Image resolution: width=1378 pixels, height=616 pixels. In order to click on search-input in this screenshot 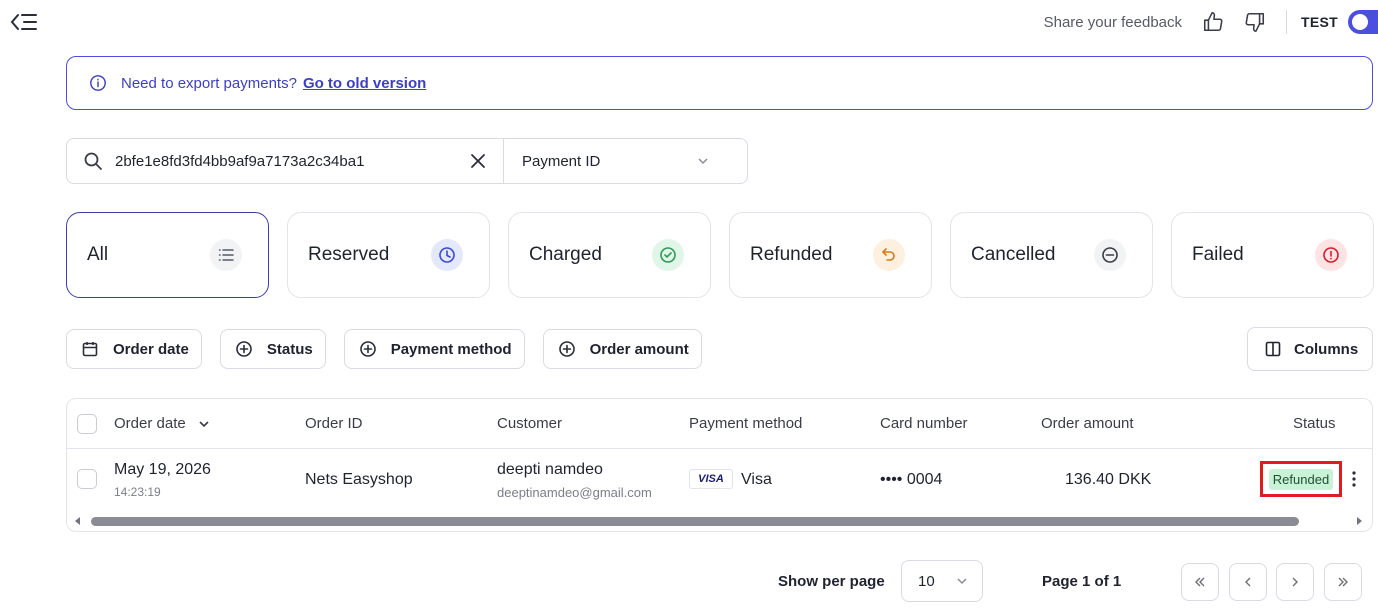, I will do `click(285, 161)`.